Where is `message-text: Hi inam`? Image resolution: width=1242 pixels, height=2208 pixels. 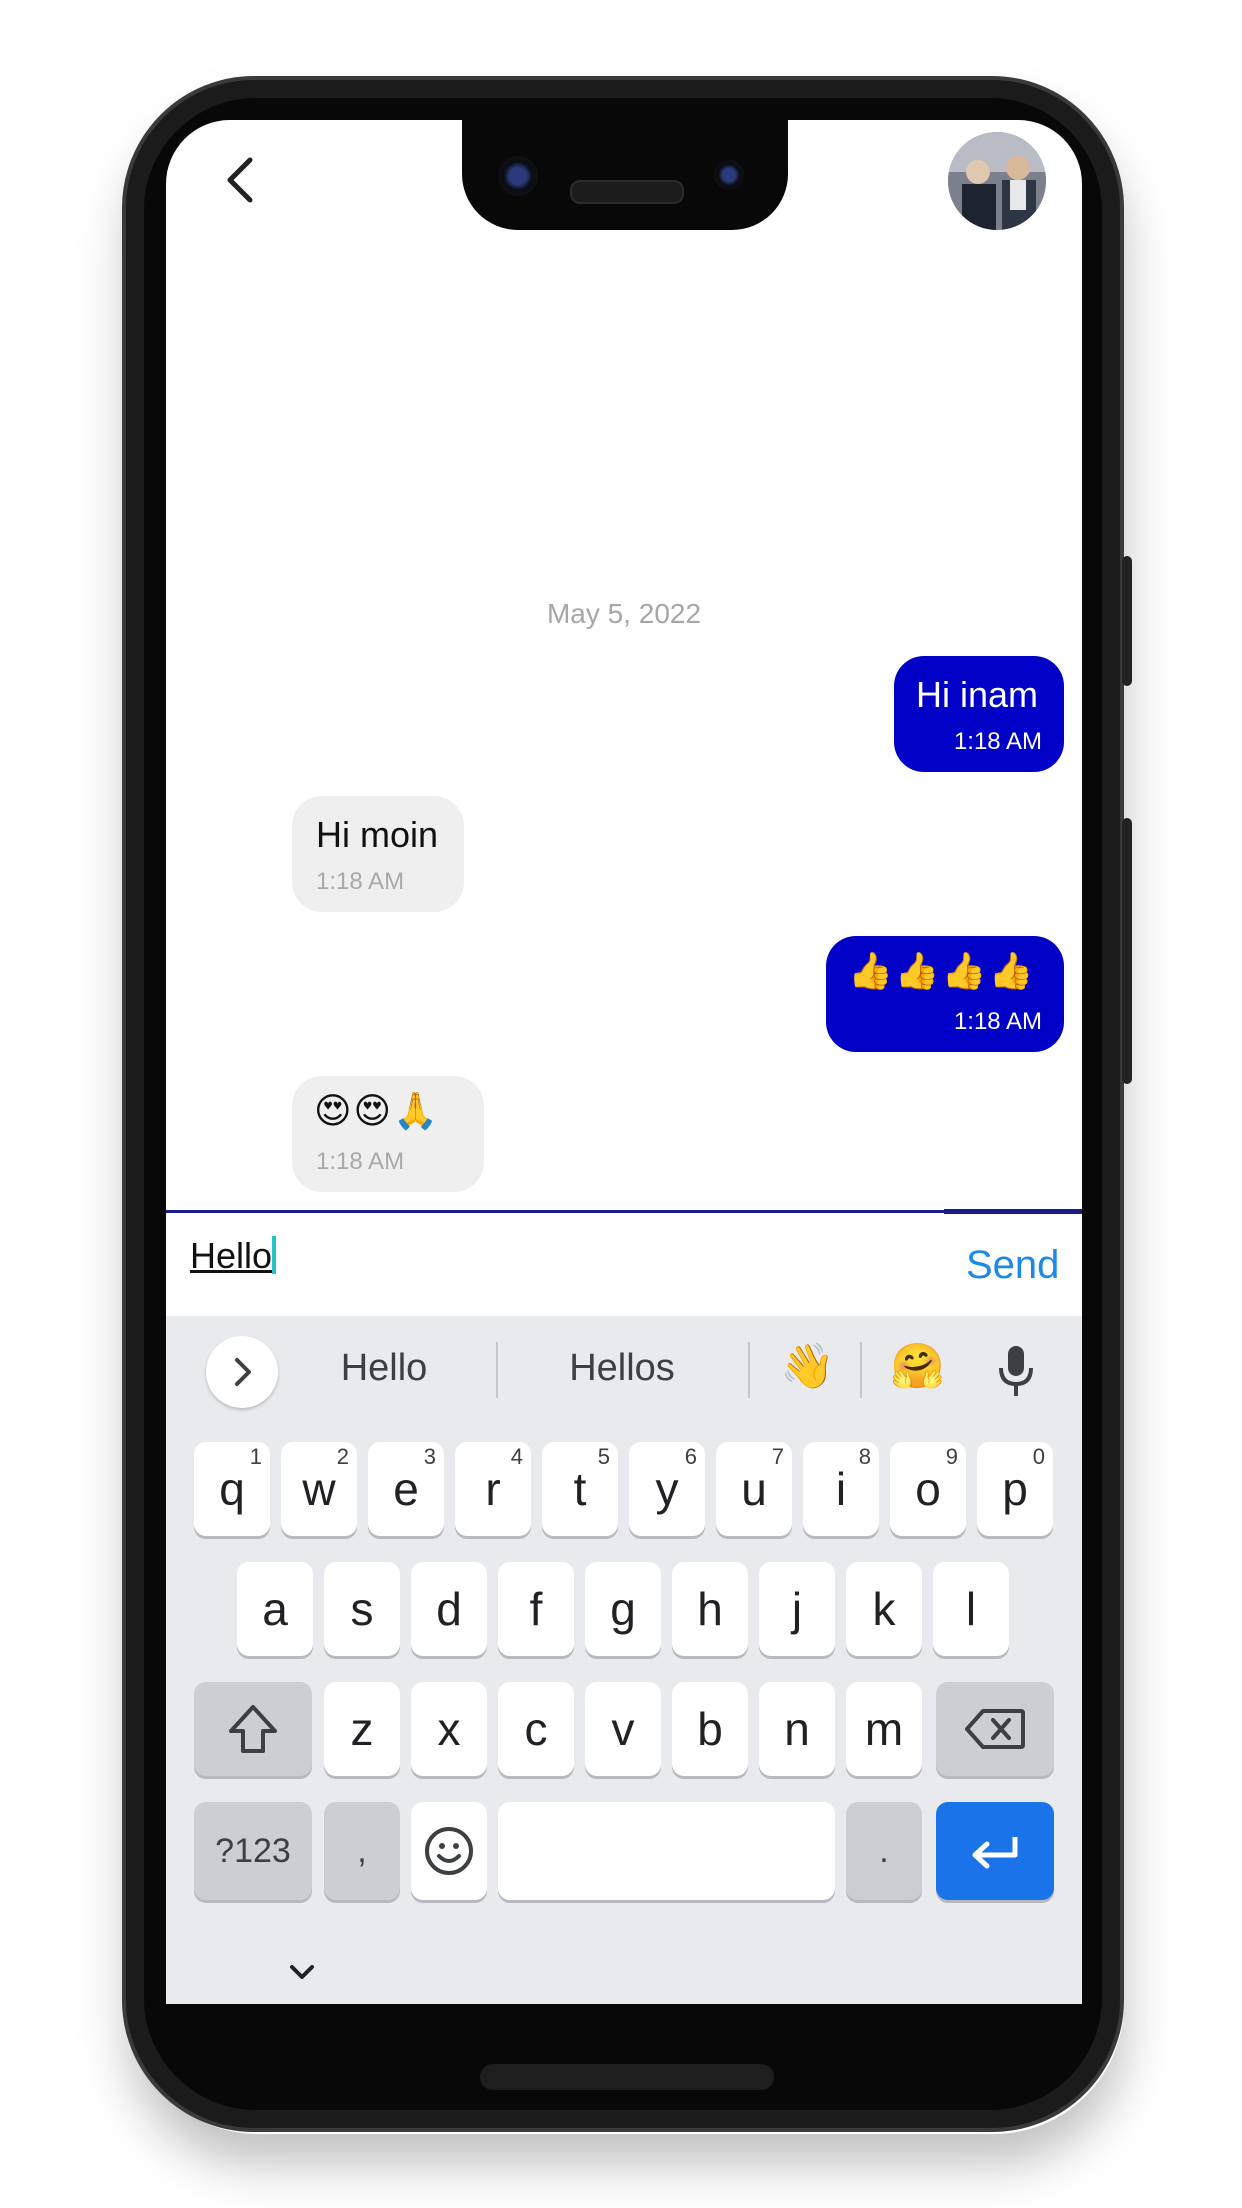
message-text: Hi inam is located at coordinates (977, 694).